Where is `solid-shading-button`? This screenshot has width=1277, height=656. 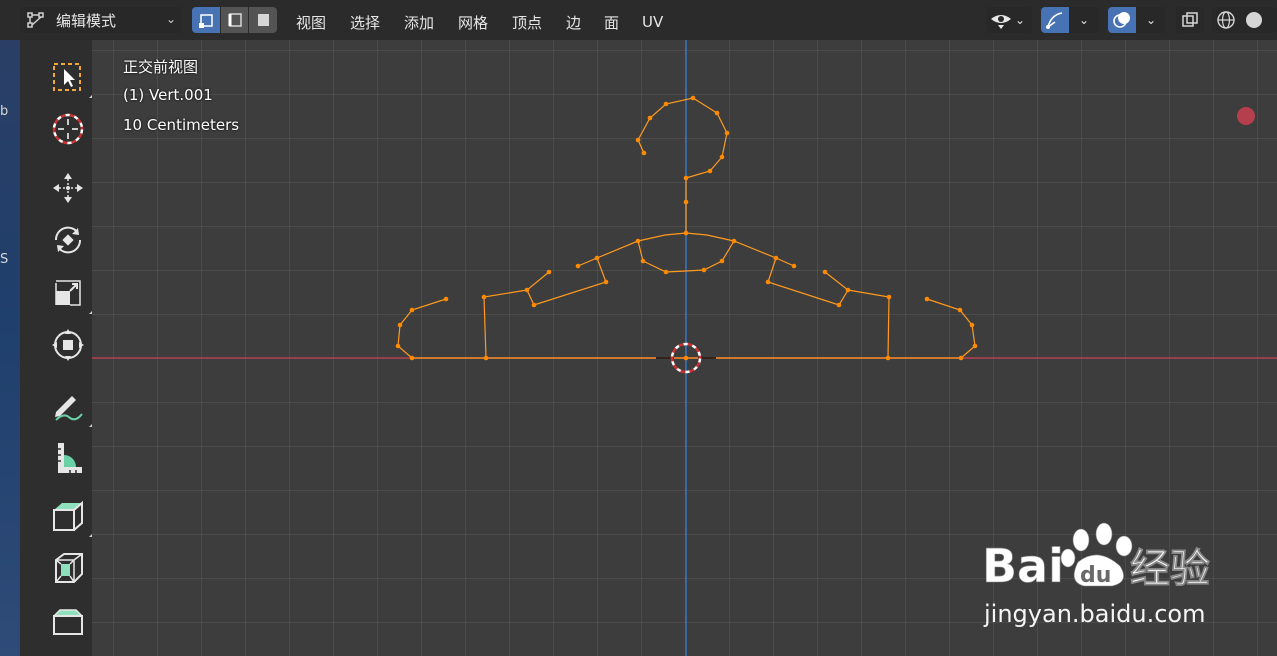
solid-shading-button is located at coordinates (1254, 20).